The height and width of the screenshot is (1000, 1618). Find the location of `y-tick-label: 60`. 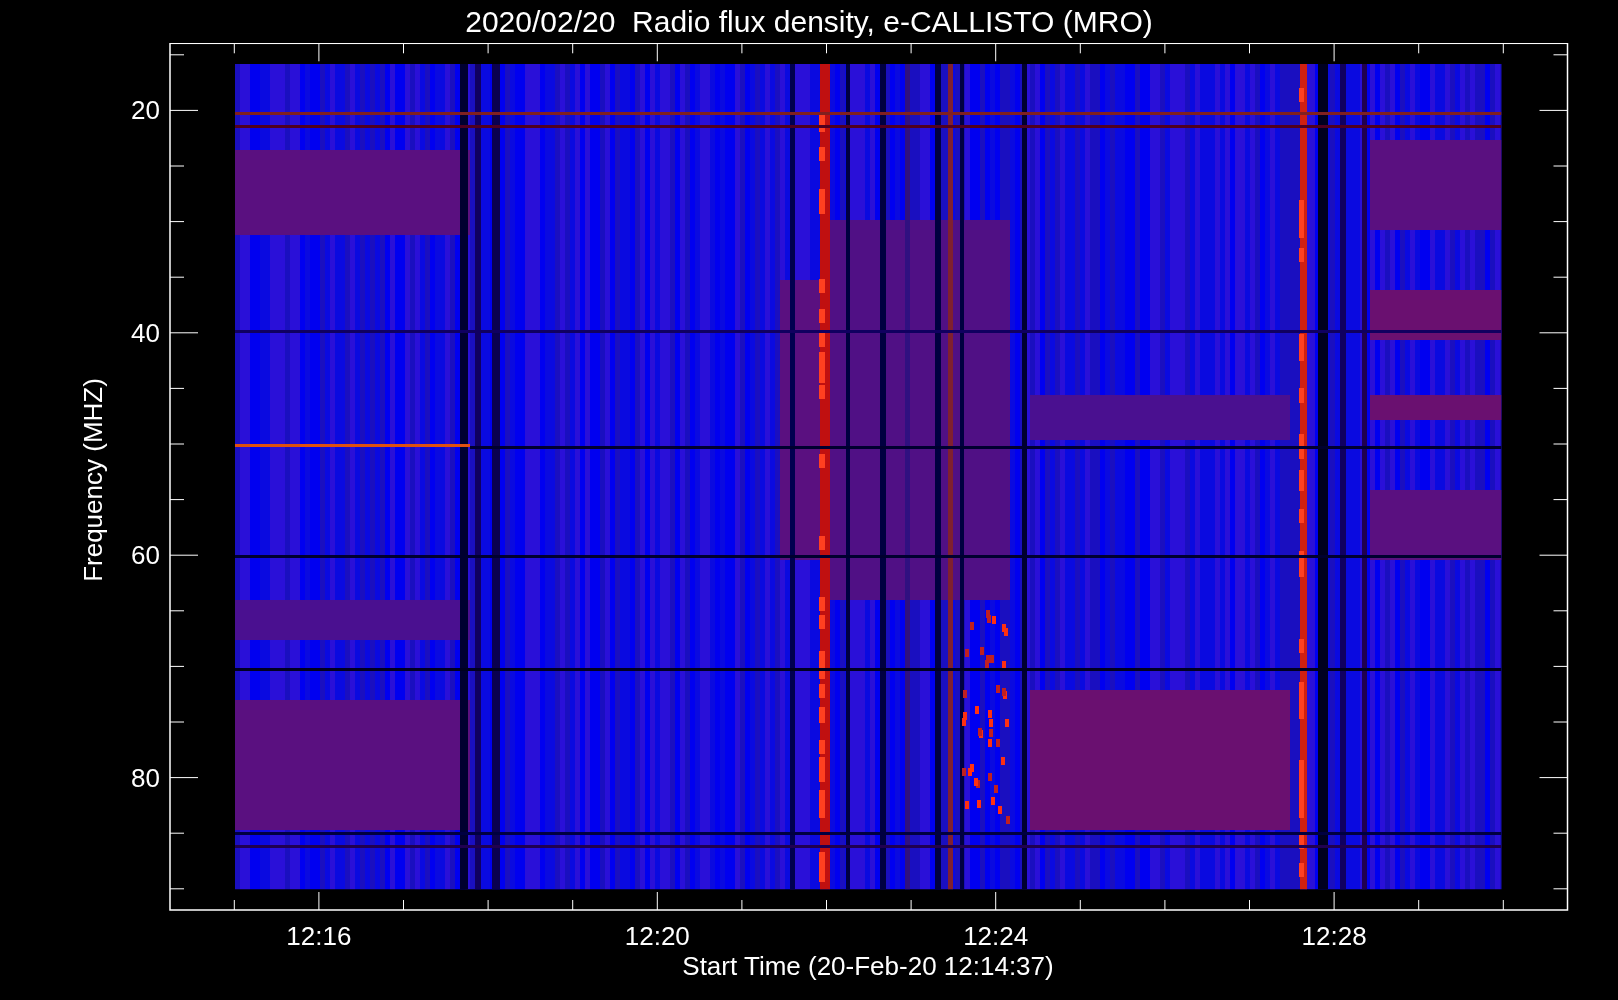

y-tick-label: 60 is located at coordinates (145, 555).